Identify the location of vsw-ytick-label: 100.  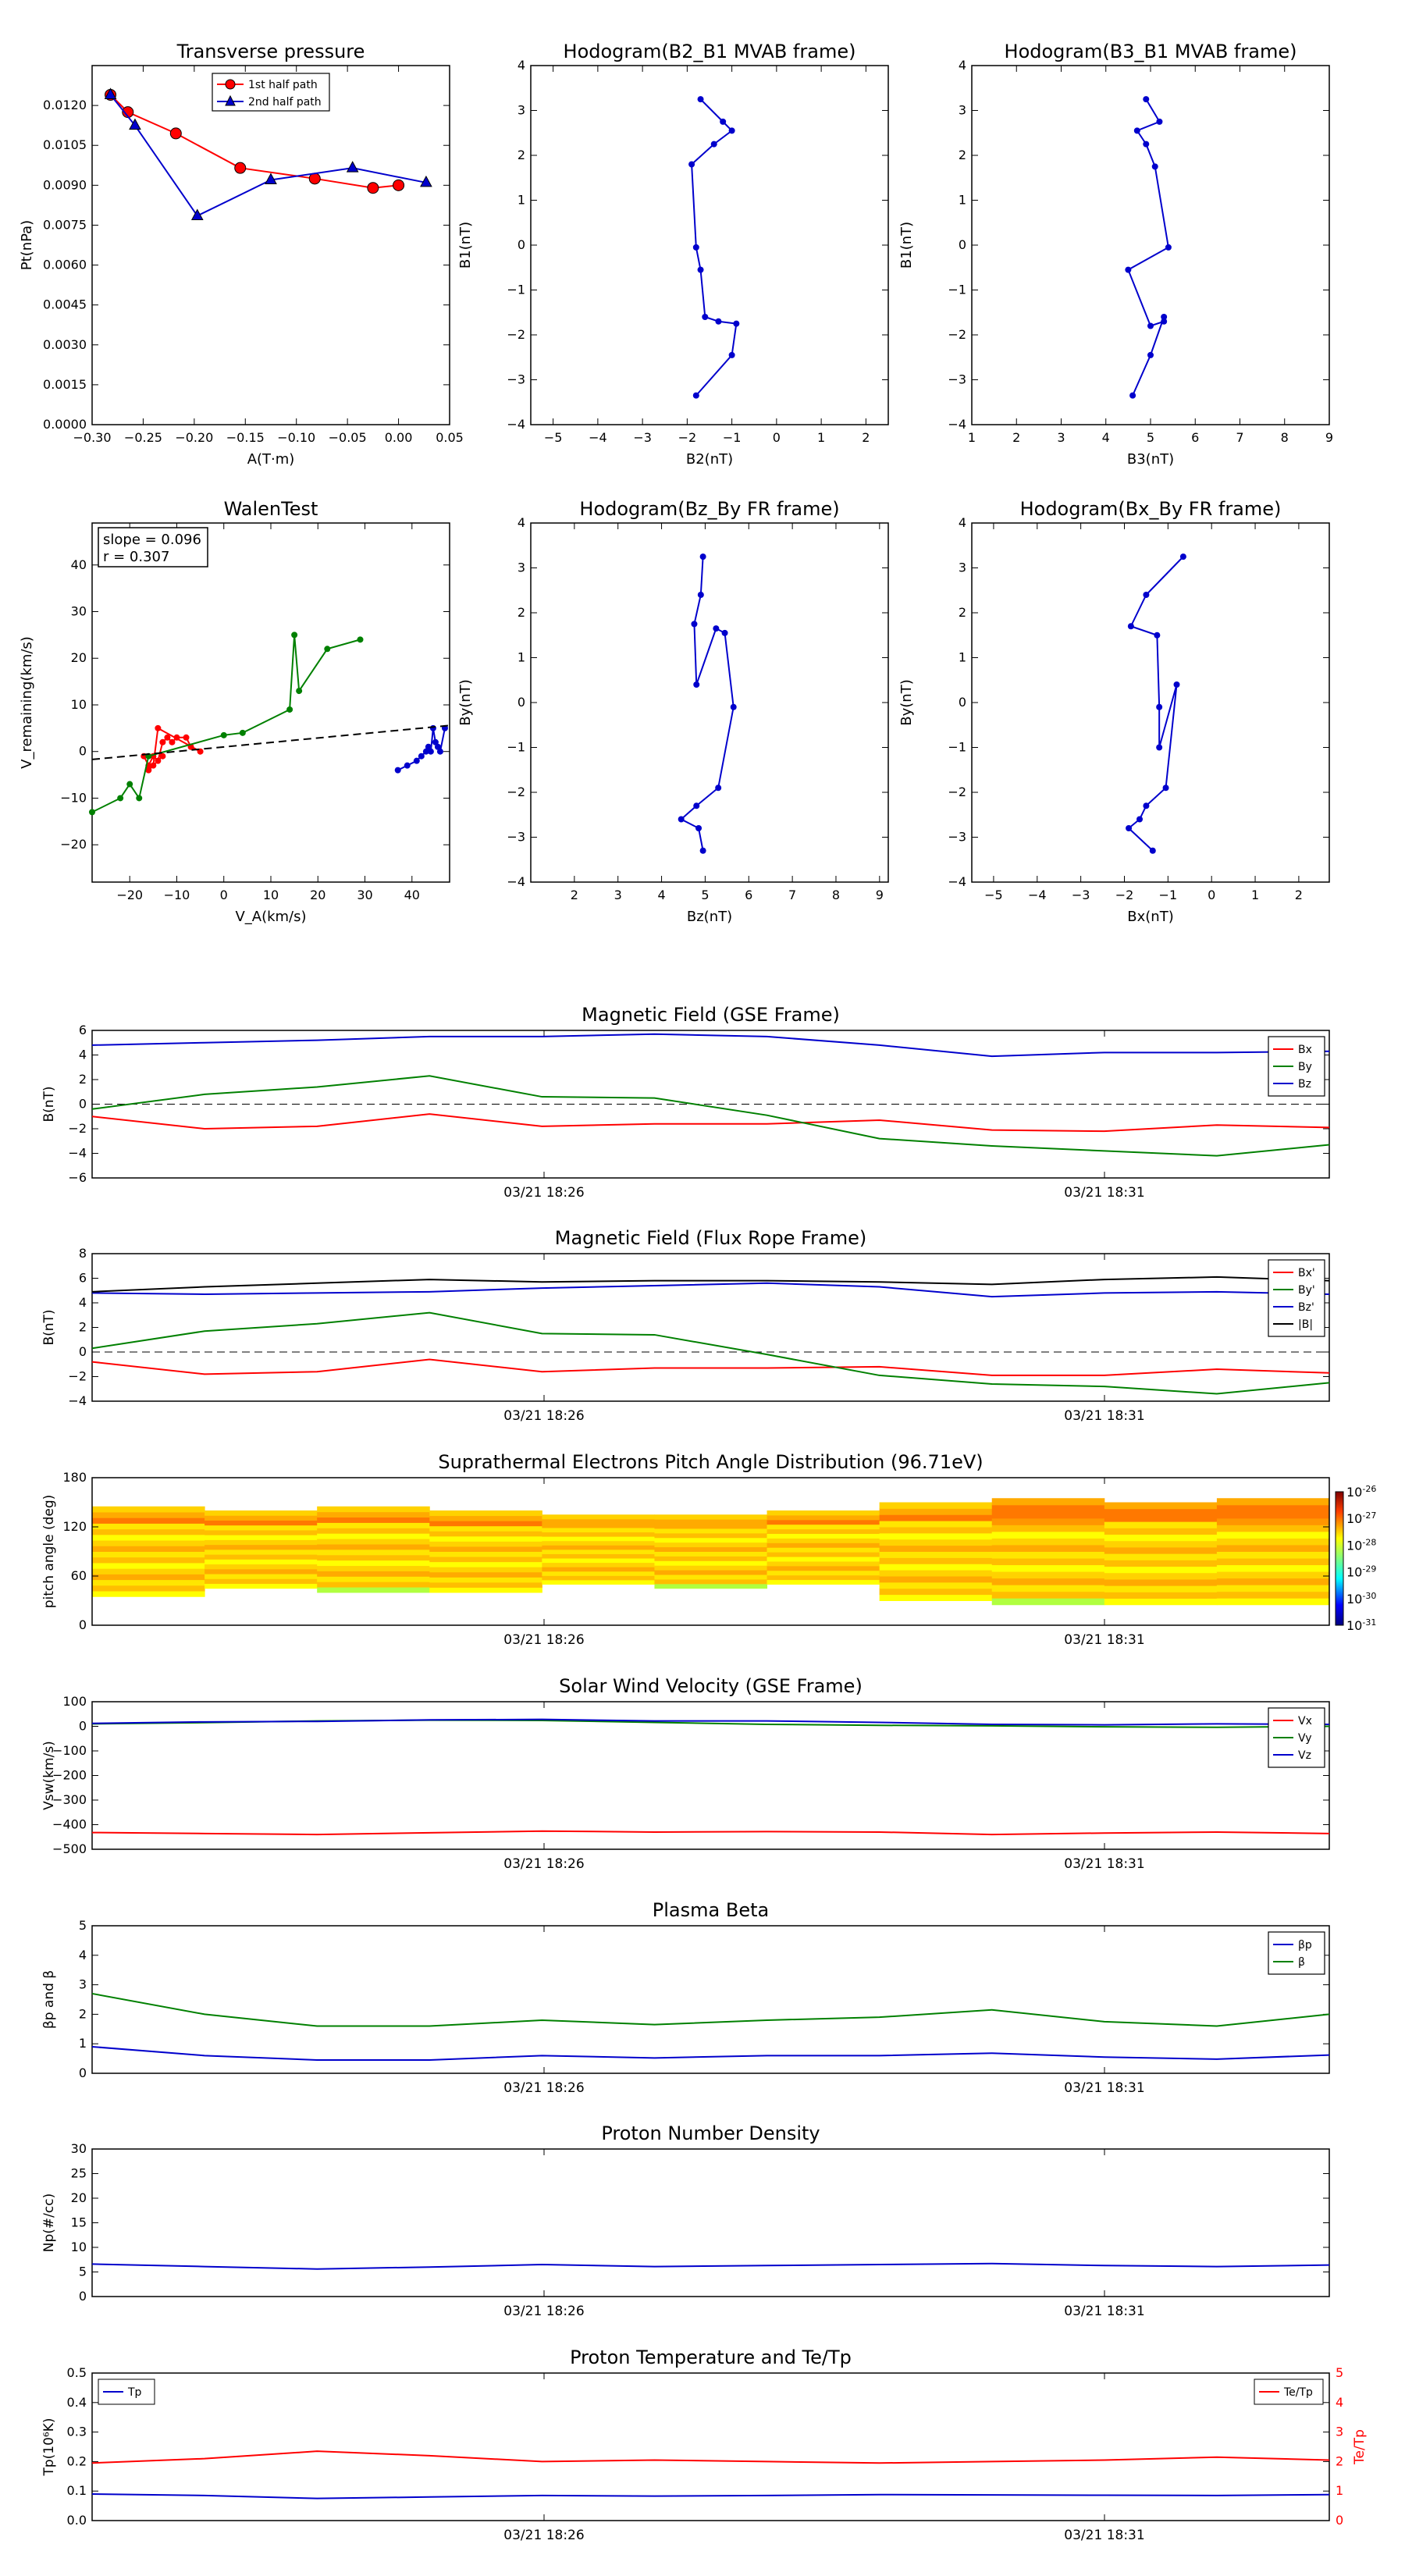
(74, 1701).